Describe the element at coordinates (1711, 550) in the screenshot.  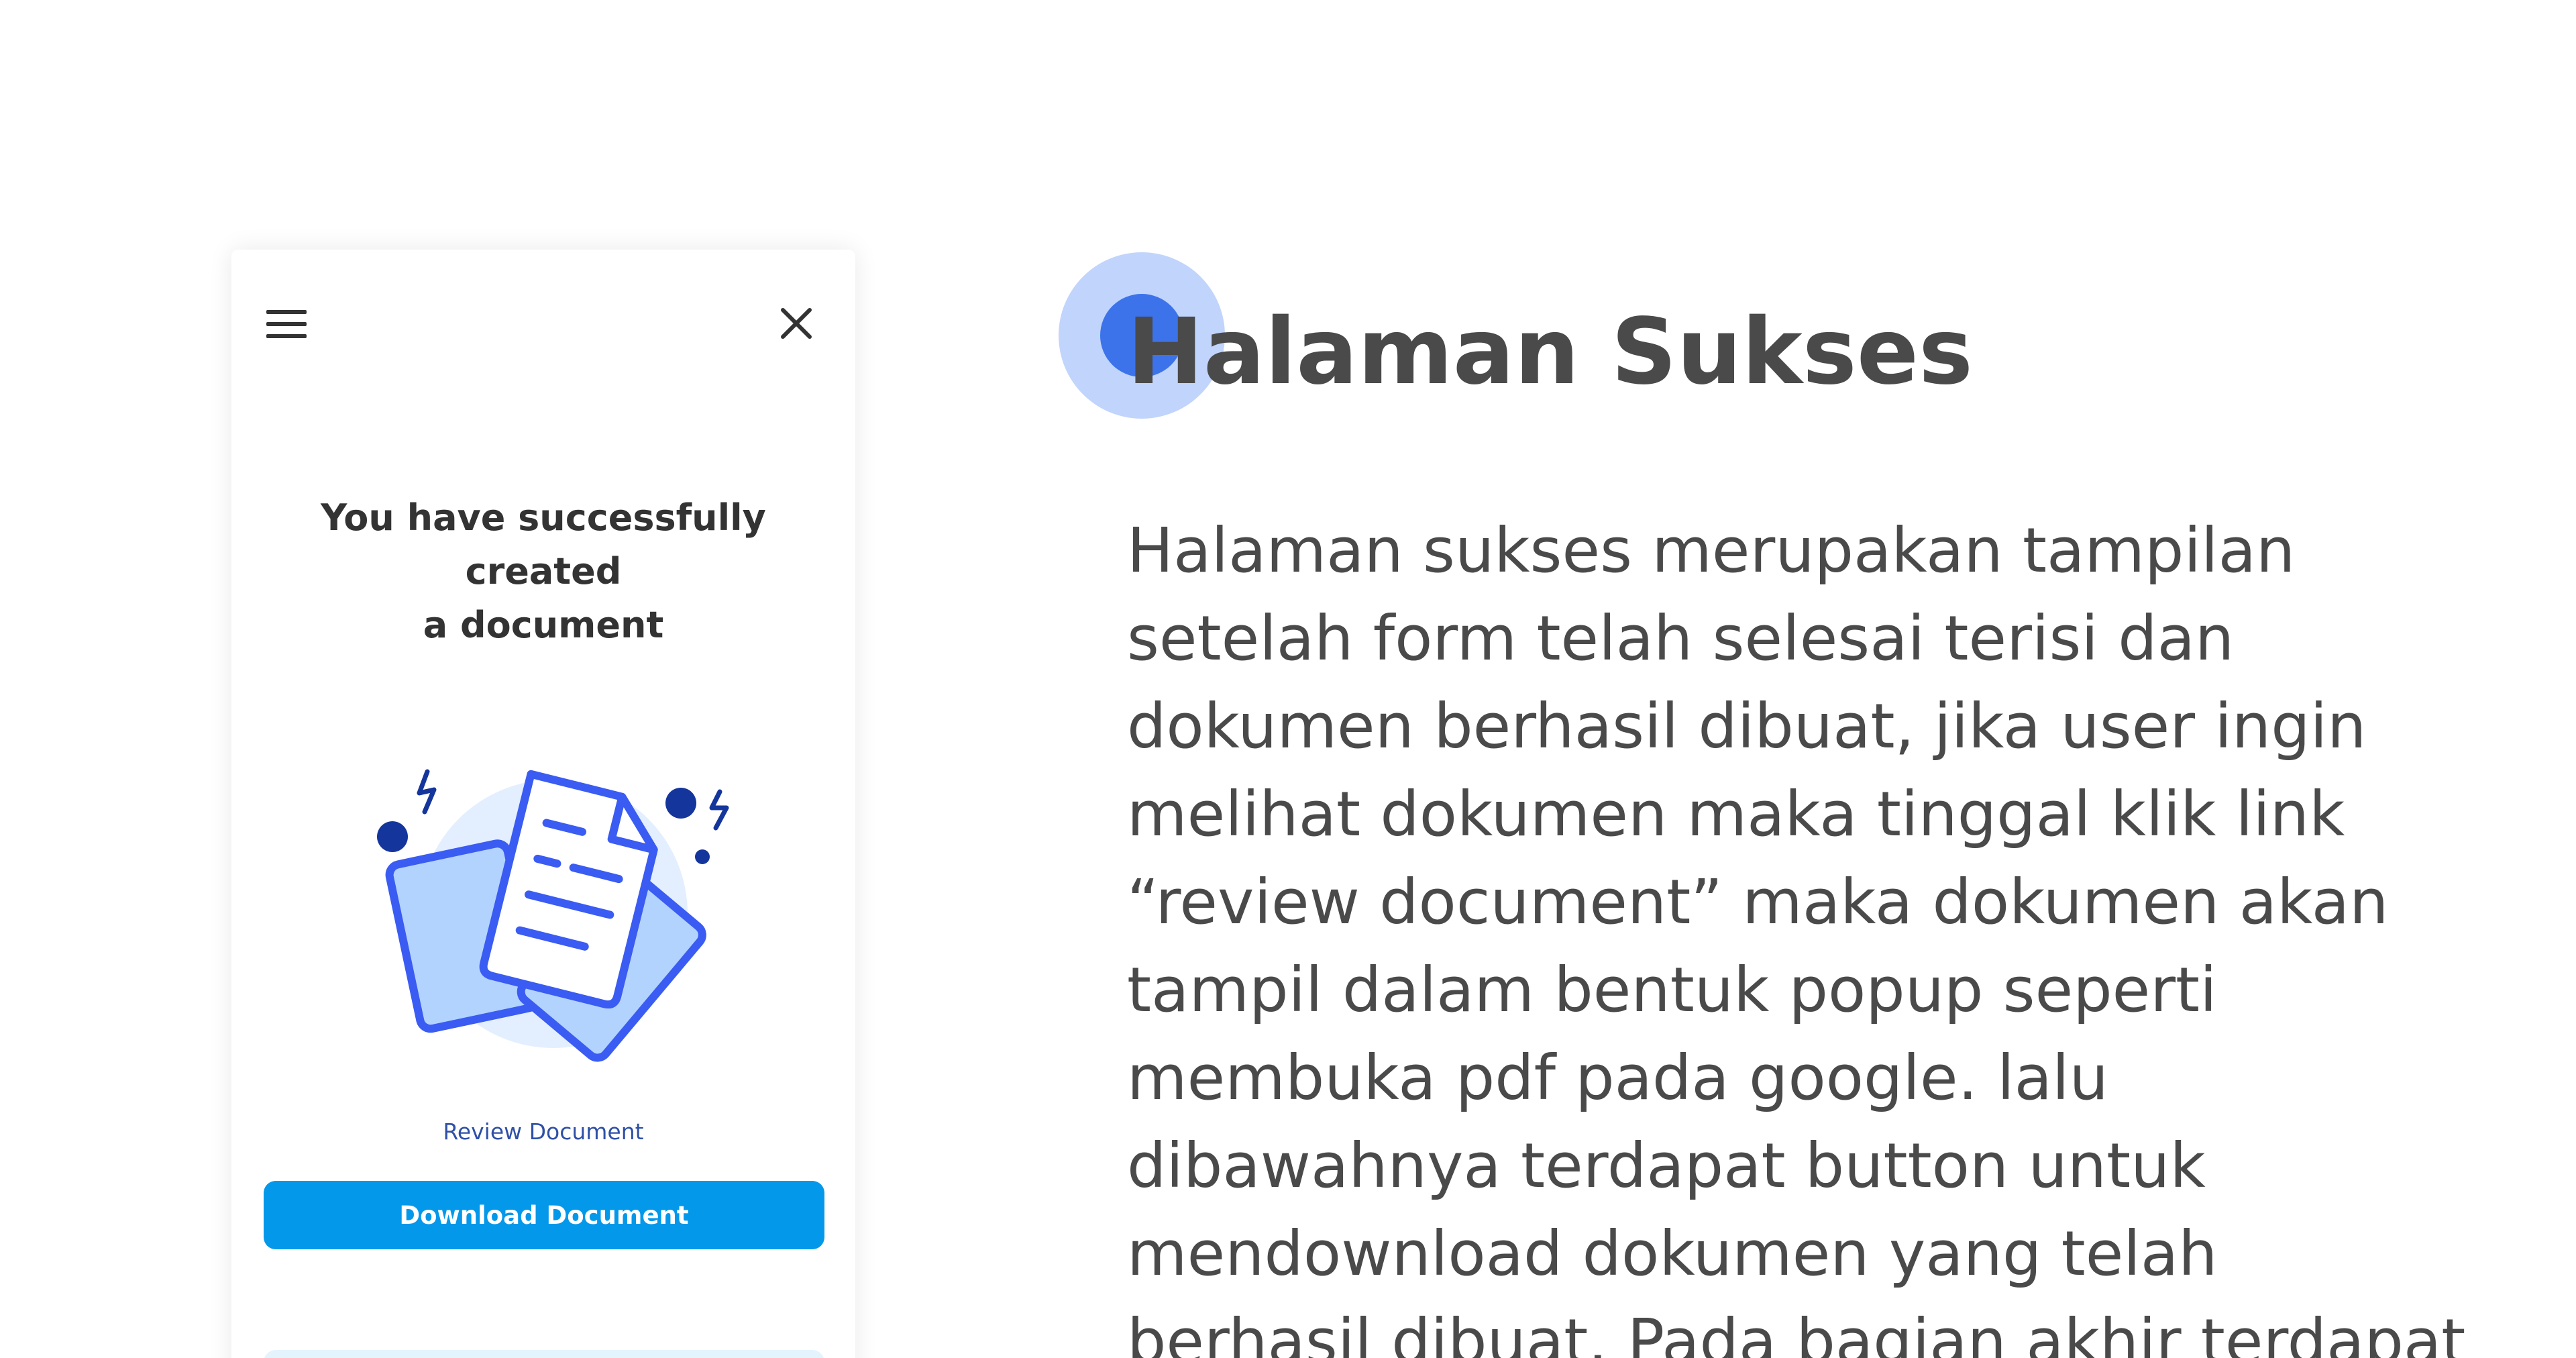
I see `description-line: Halaman sukses merupakan tampilan` at that location.